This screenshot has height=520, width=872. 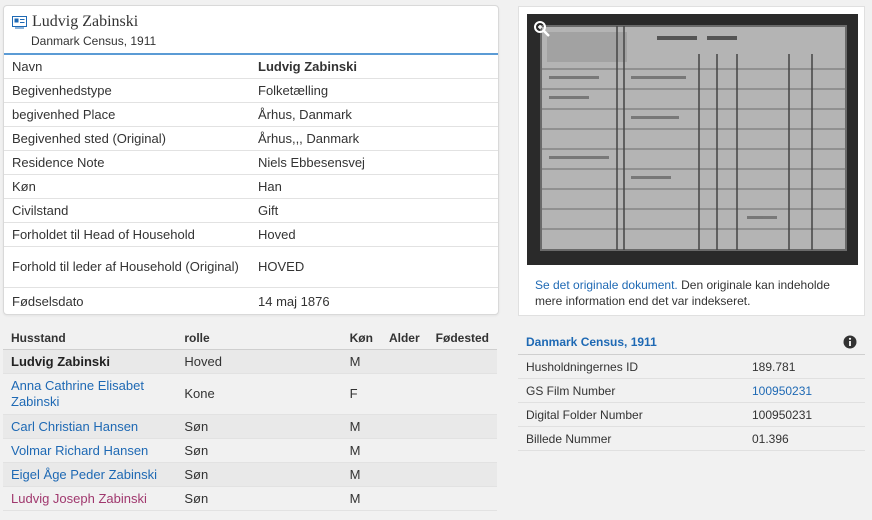 What do you see at coordinates (374, 67) in the screenshot?
I see `fact-value: Ludvig Zabinski` at bounding box center [374, 67].